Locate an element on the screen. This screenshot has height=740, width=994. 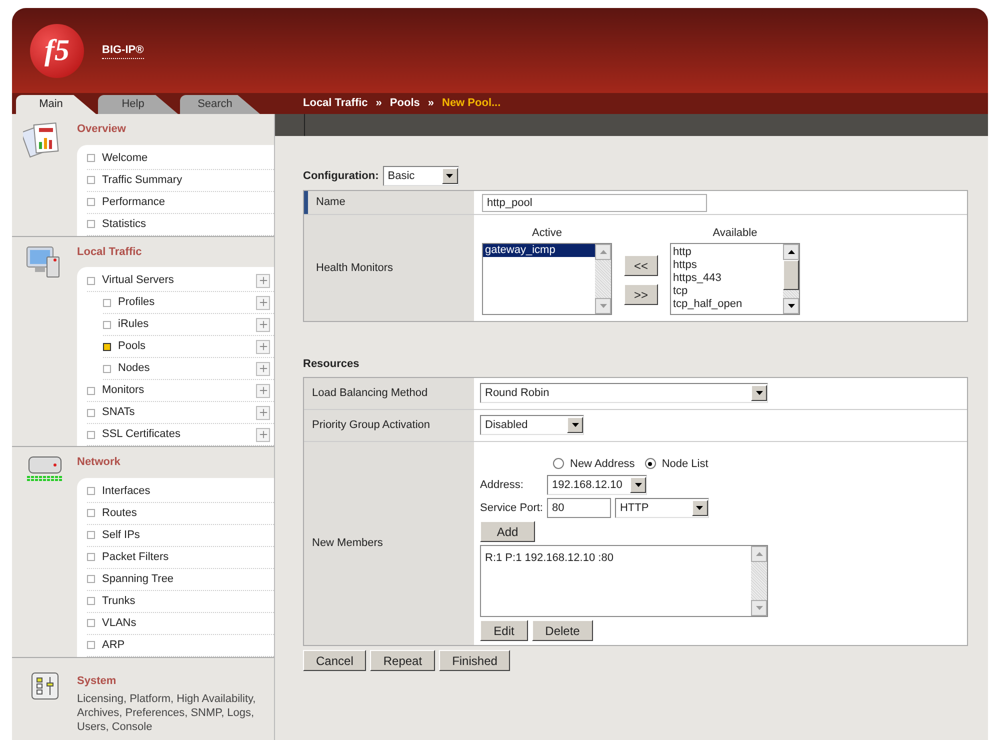
load-balancing-select: Round Robin is located at coordinates (624, 393).